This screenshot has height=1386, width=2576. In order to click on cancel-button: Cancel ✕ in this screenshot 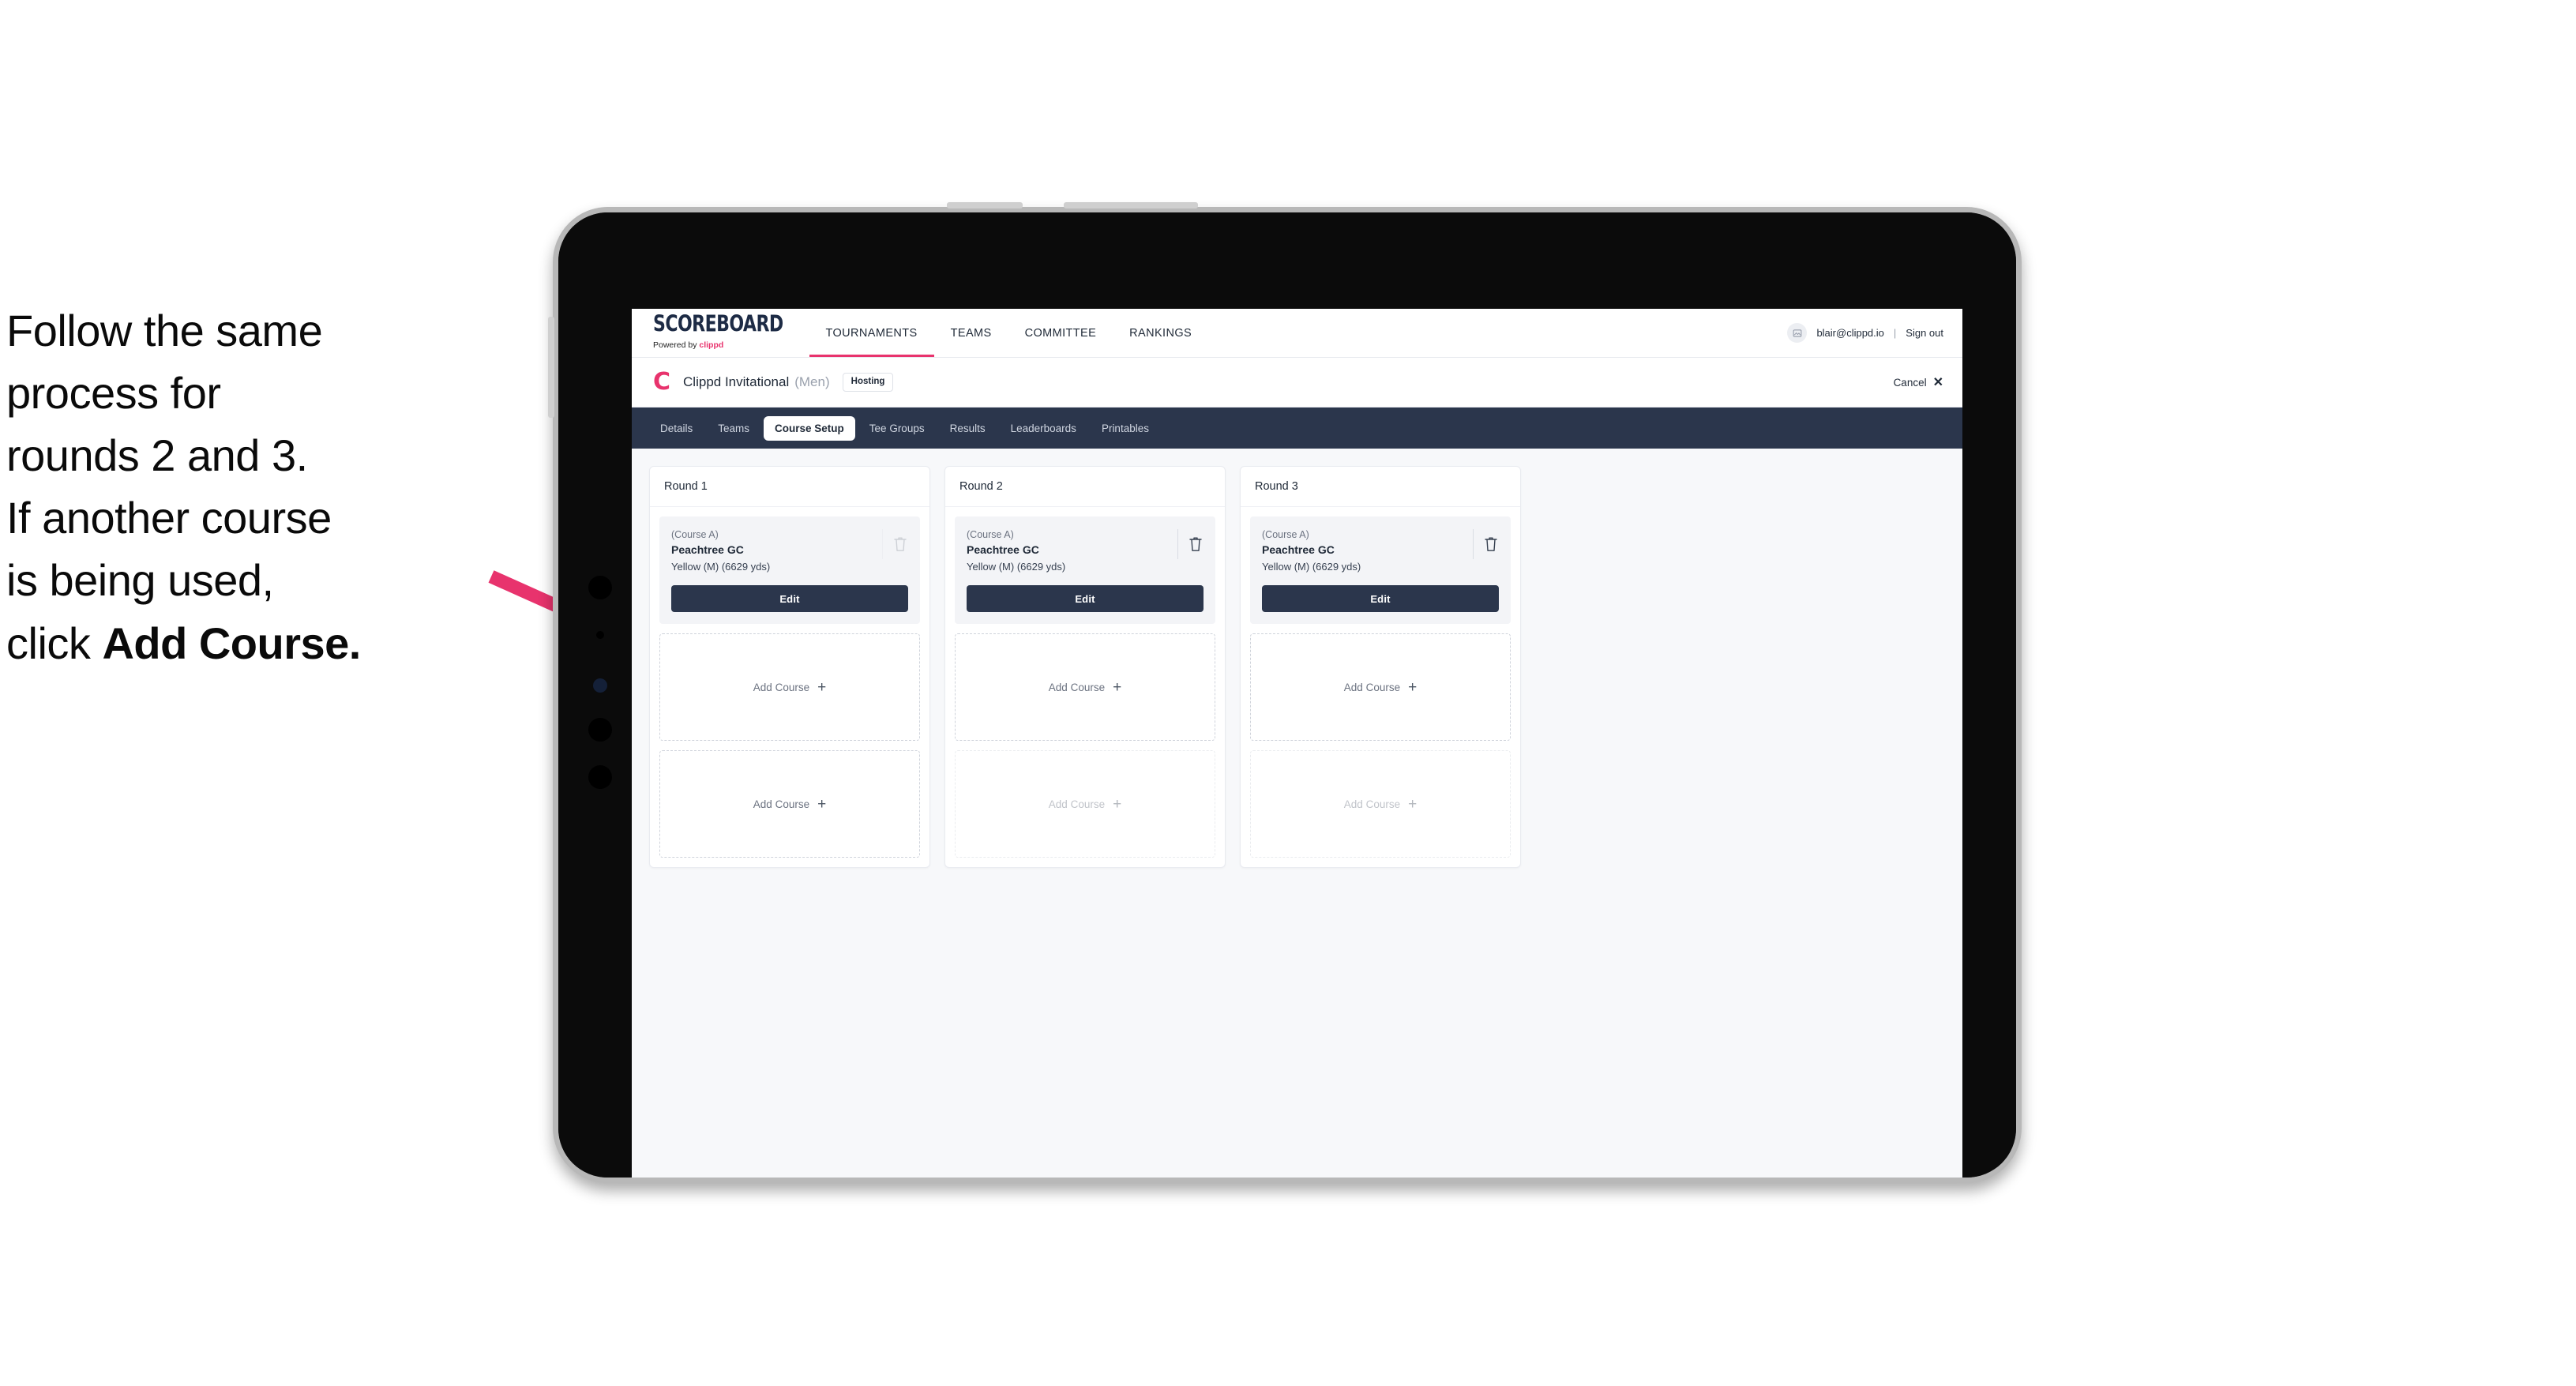, I will do `click(1918, 382)`.